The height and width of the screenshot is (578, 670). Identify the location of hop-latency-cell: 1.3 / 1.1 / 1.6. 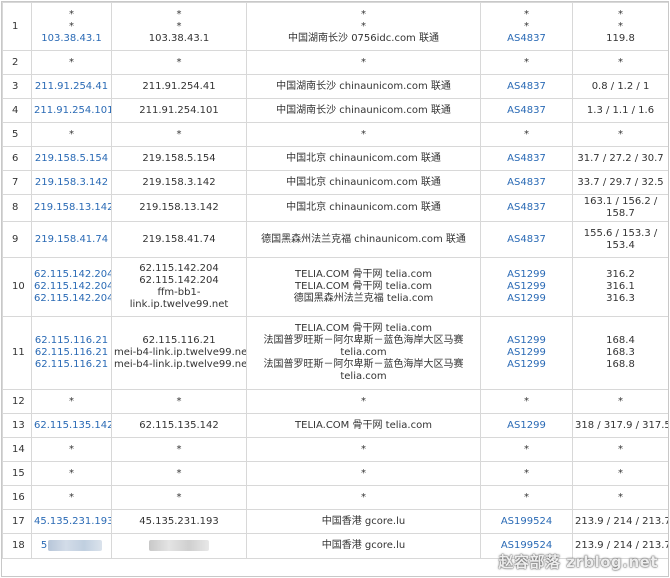
(620, 110).